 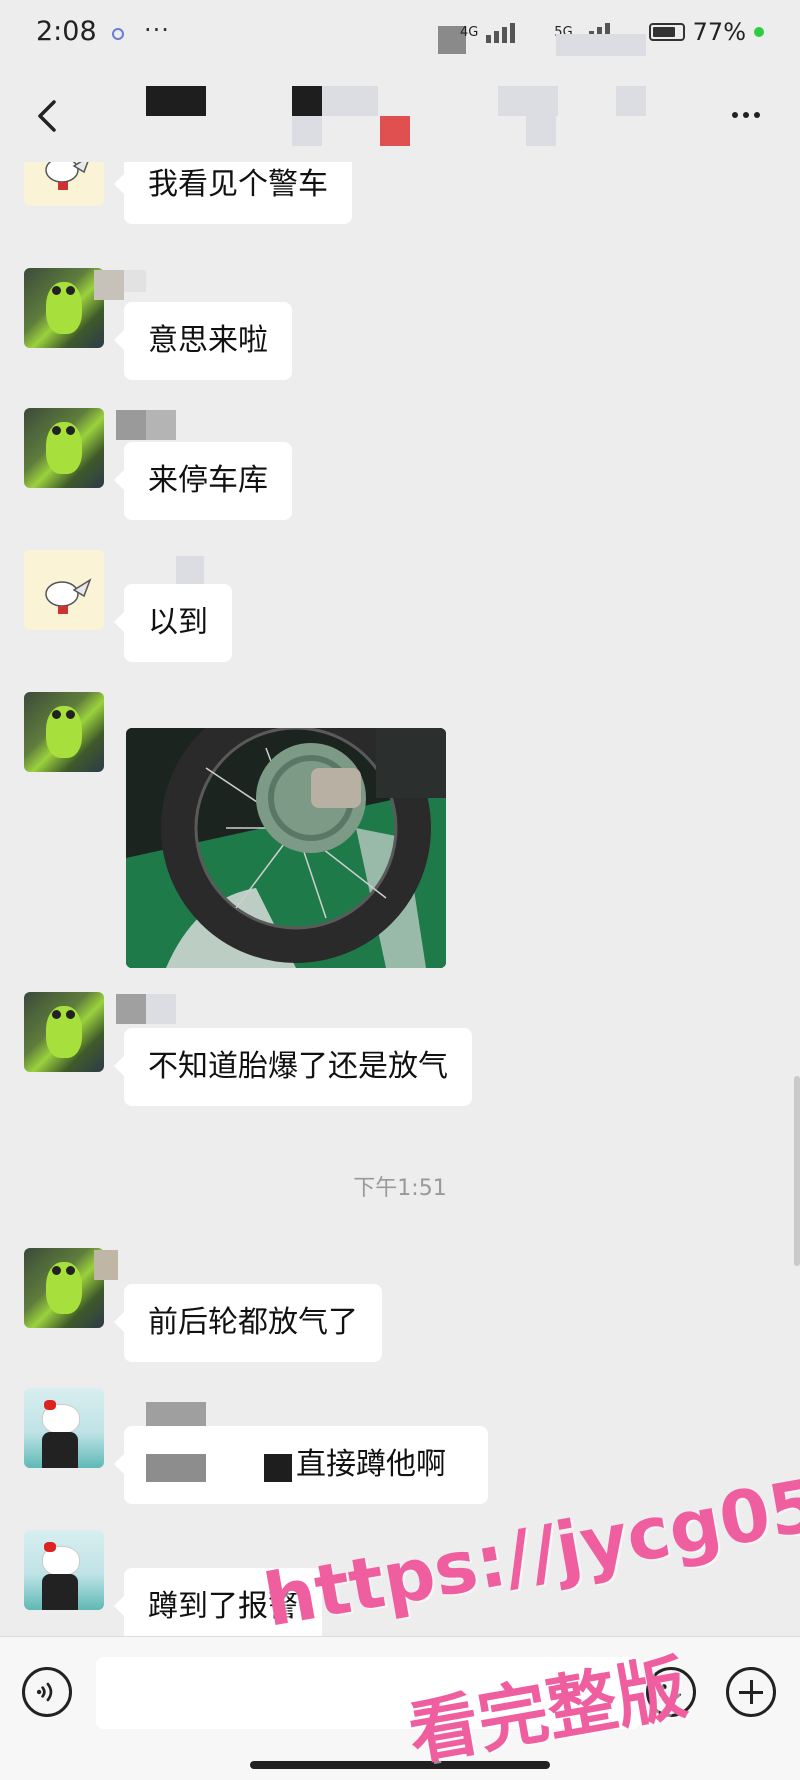 What do you see at coordinates (371, 1464) in the screenshot?
I see `message-text: 直接蹲他啊` at bounding box center [371, 1464].